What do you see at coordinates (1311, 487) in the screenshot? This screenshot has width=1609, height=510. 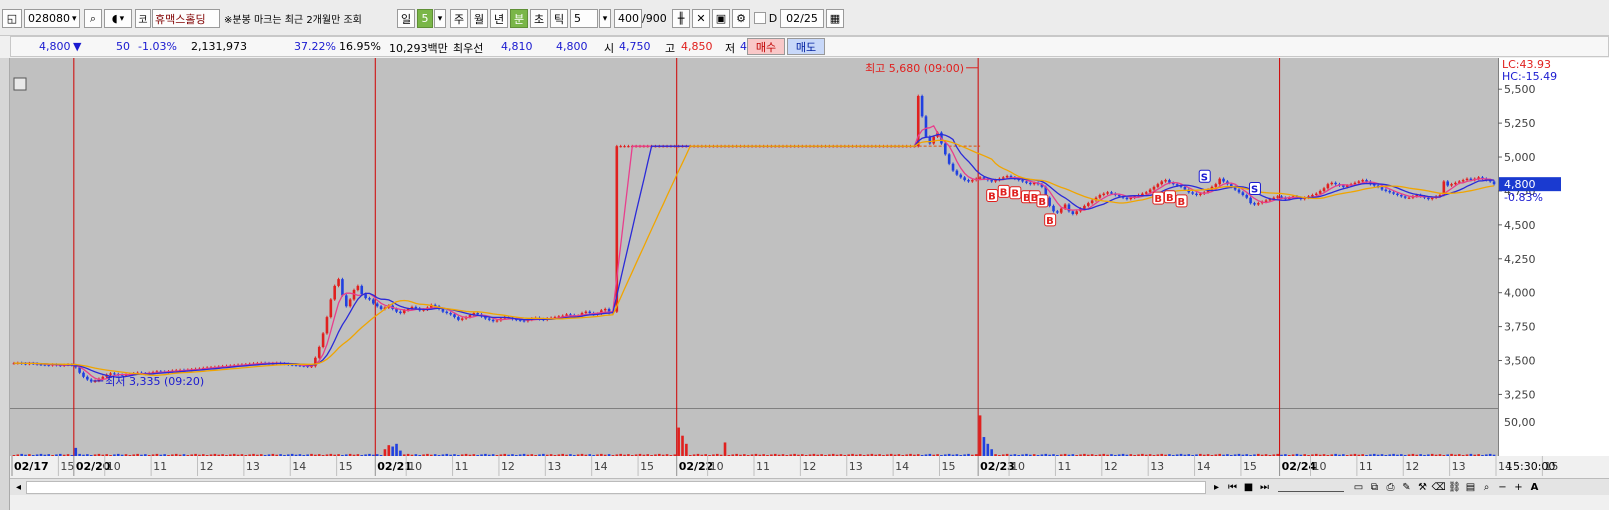 I see `zoom-slider` at bounding box center [1311, 487].